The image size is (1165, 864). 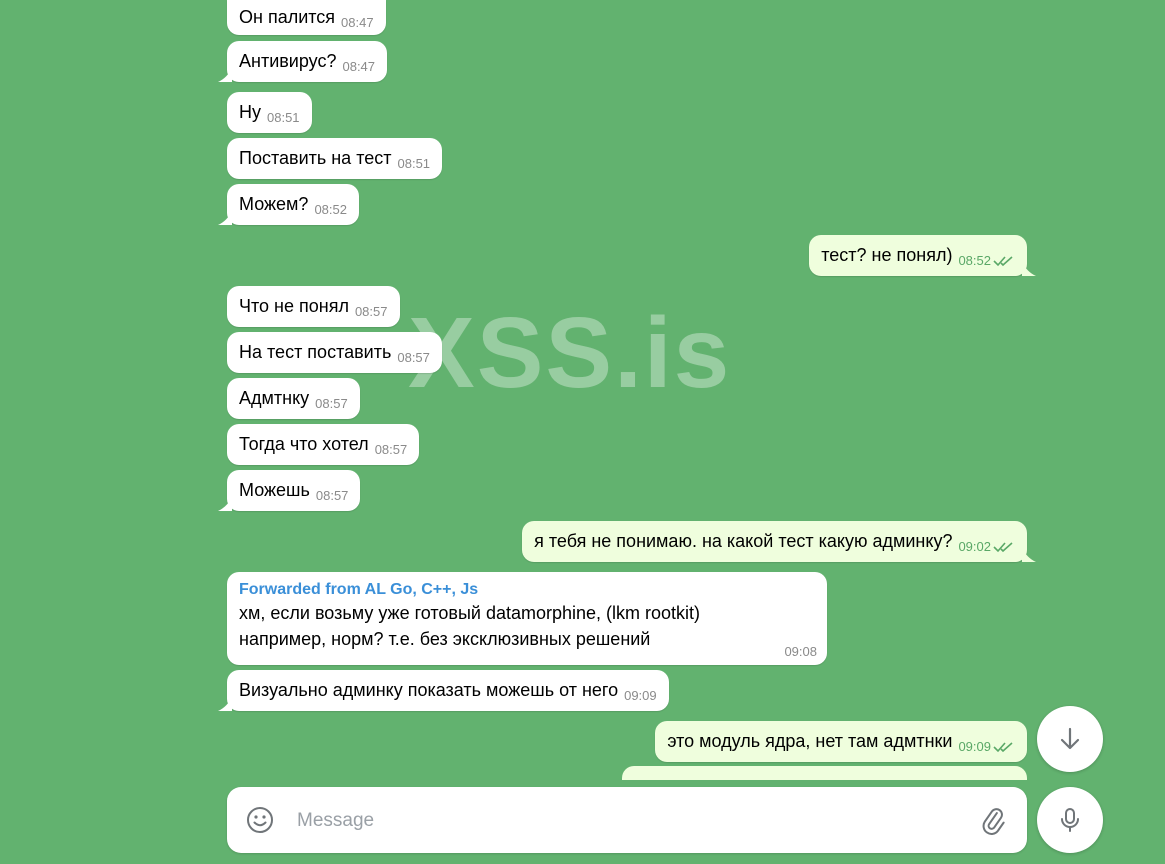 I want to click on message-text: Можешь, so click(x=274, y=490).